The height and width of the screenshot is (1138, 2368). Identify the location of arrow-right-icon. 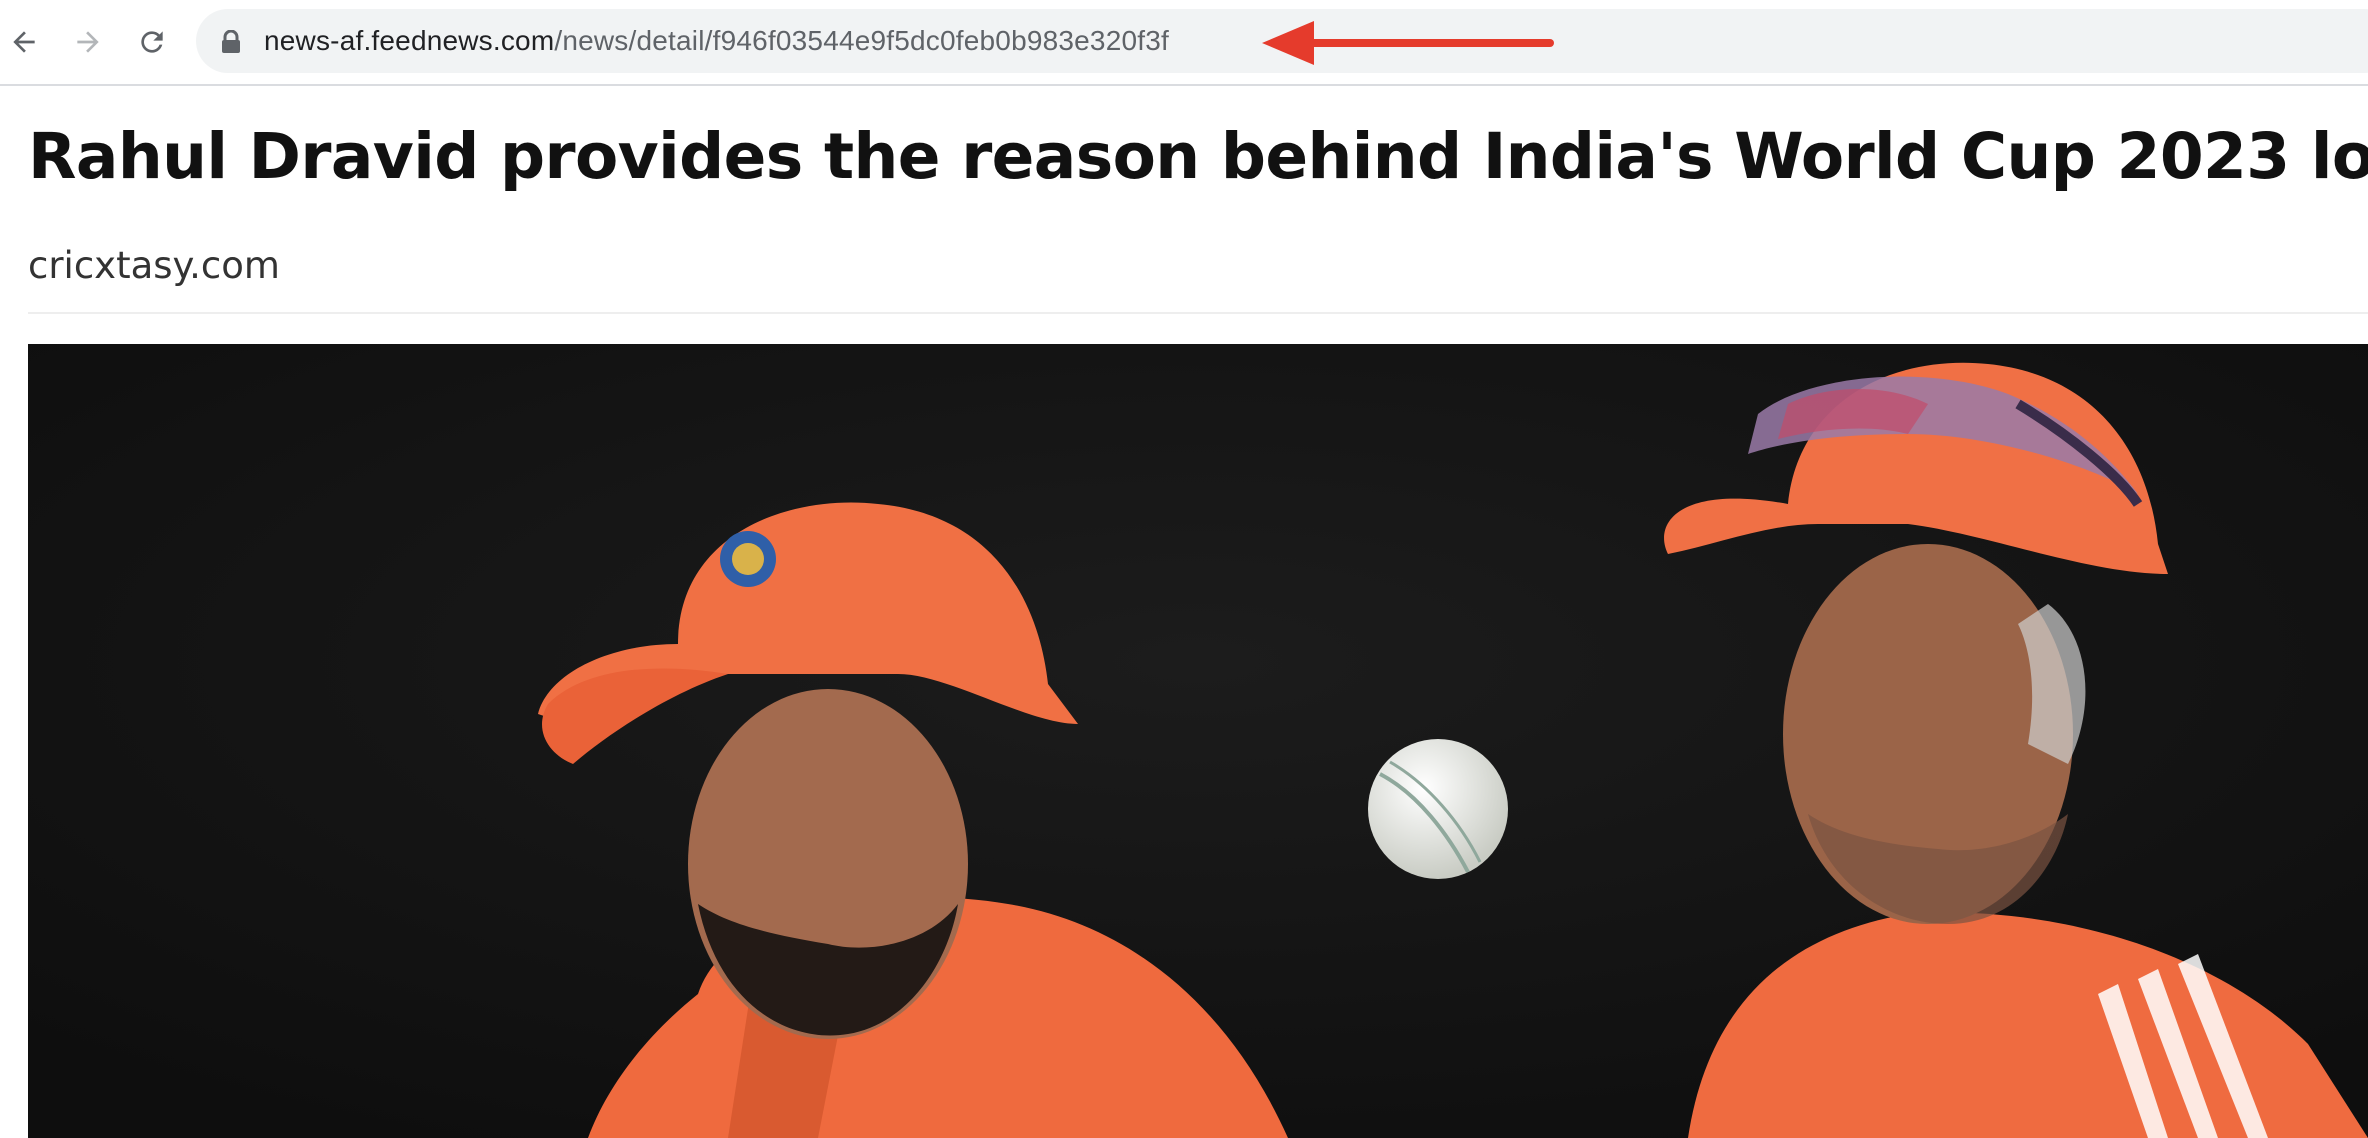
(88, 42).